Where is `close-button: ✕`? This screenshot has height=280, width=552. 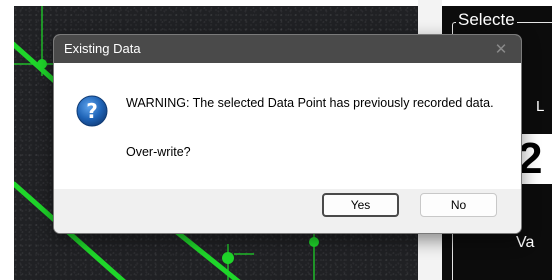 close-button: ✕ is located at coordinates (501, 49).